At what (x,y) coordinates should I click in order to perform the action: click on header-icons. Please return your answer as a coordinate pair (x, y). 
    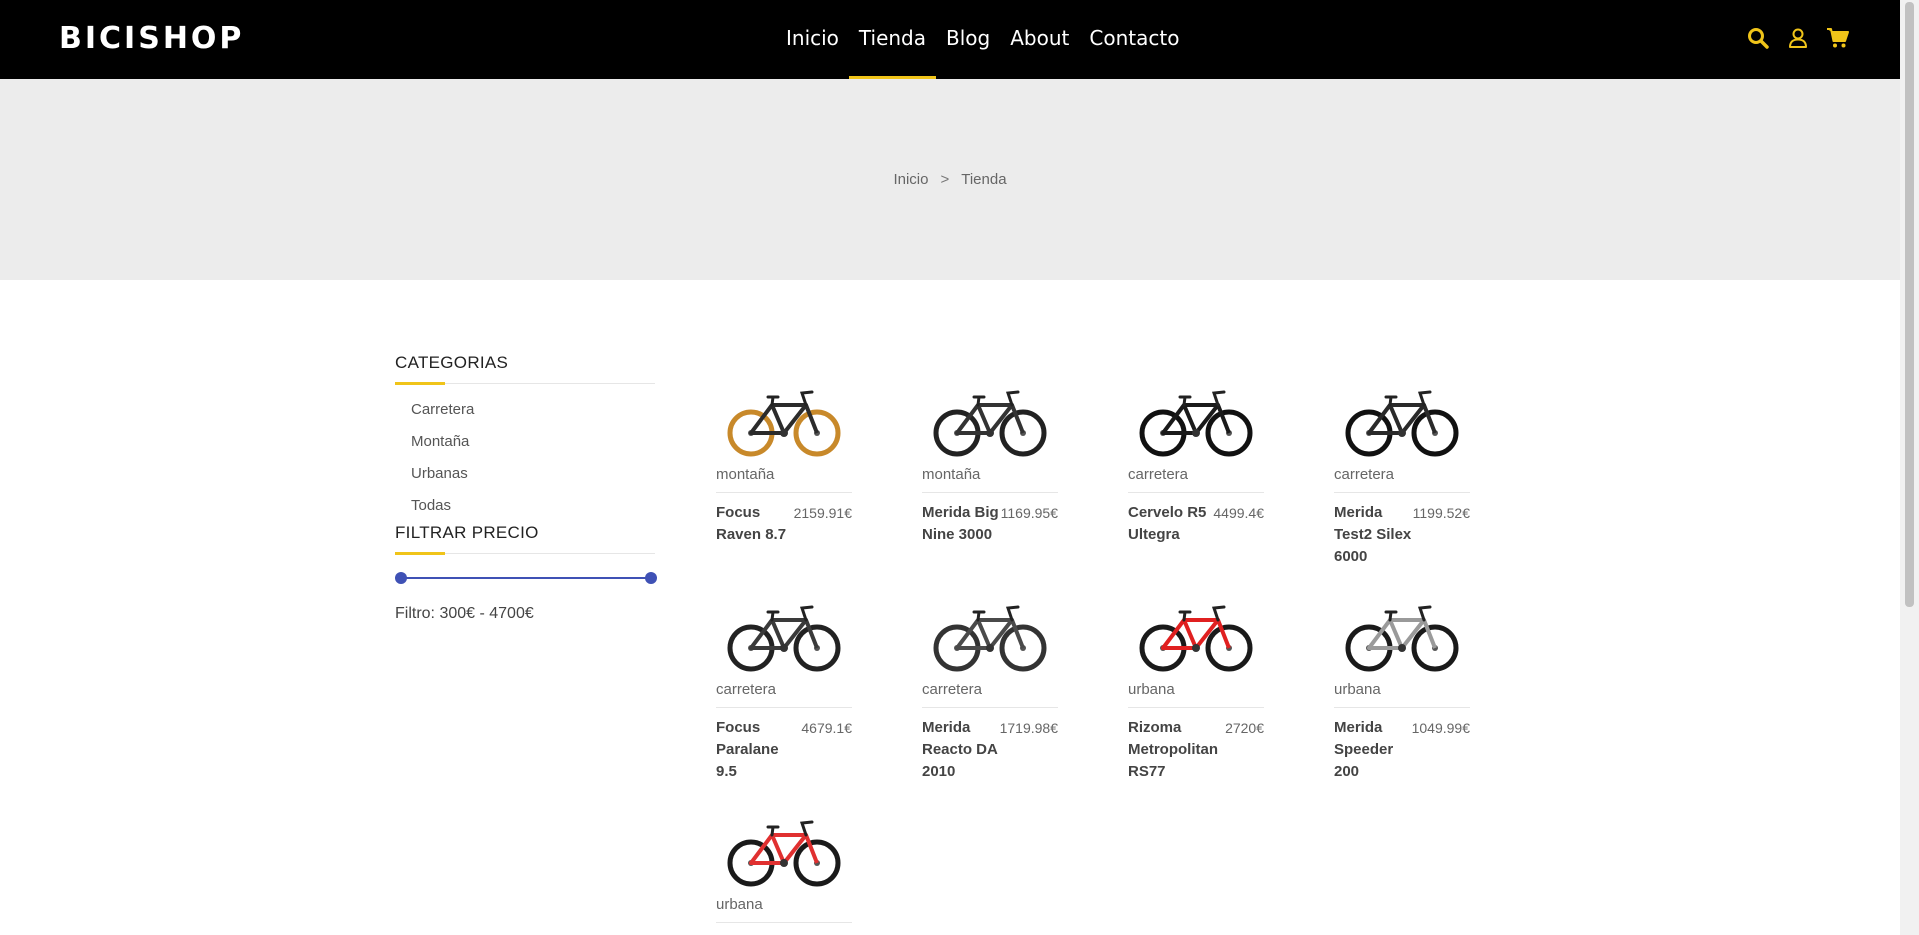
    Looking at the image, I should click on (1798, 38).